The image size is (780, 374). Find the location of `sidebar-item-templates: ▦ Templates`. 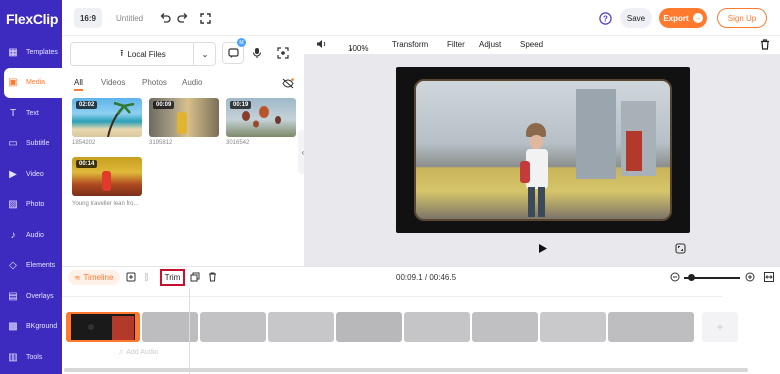

sidebar-item-templates: ▦ Templates is located at coordinates (31, 52).